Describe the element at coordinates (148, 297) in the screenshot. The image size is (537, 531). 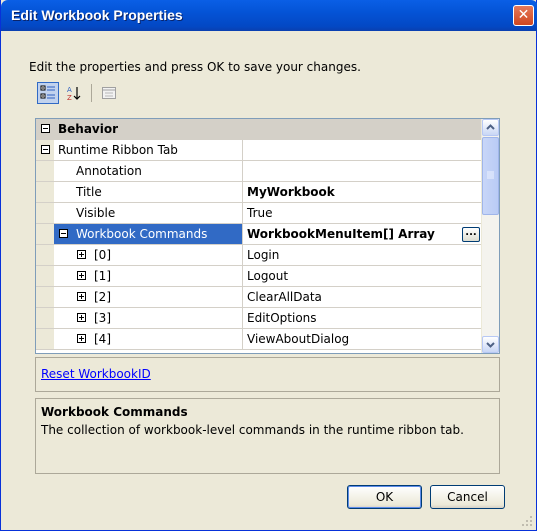
I see `property-name-cell: [2]` at that location.